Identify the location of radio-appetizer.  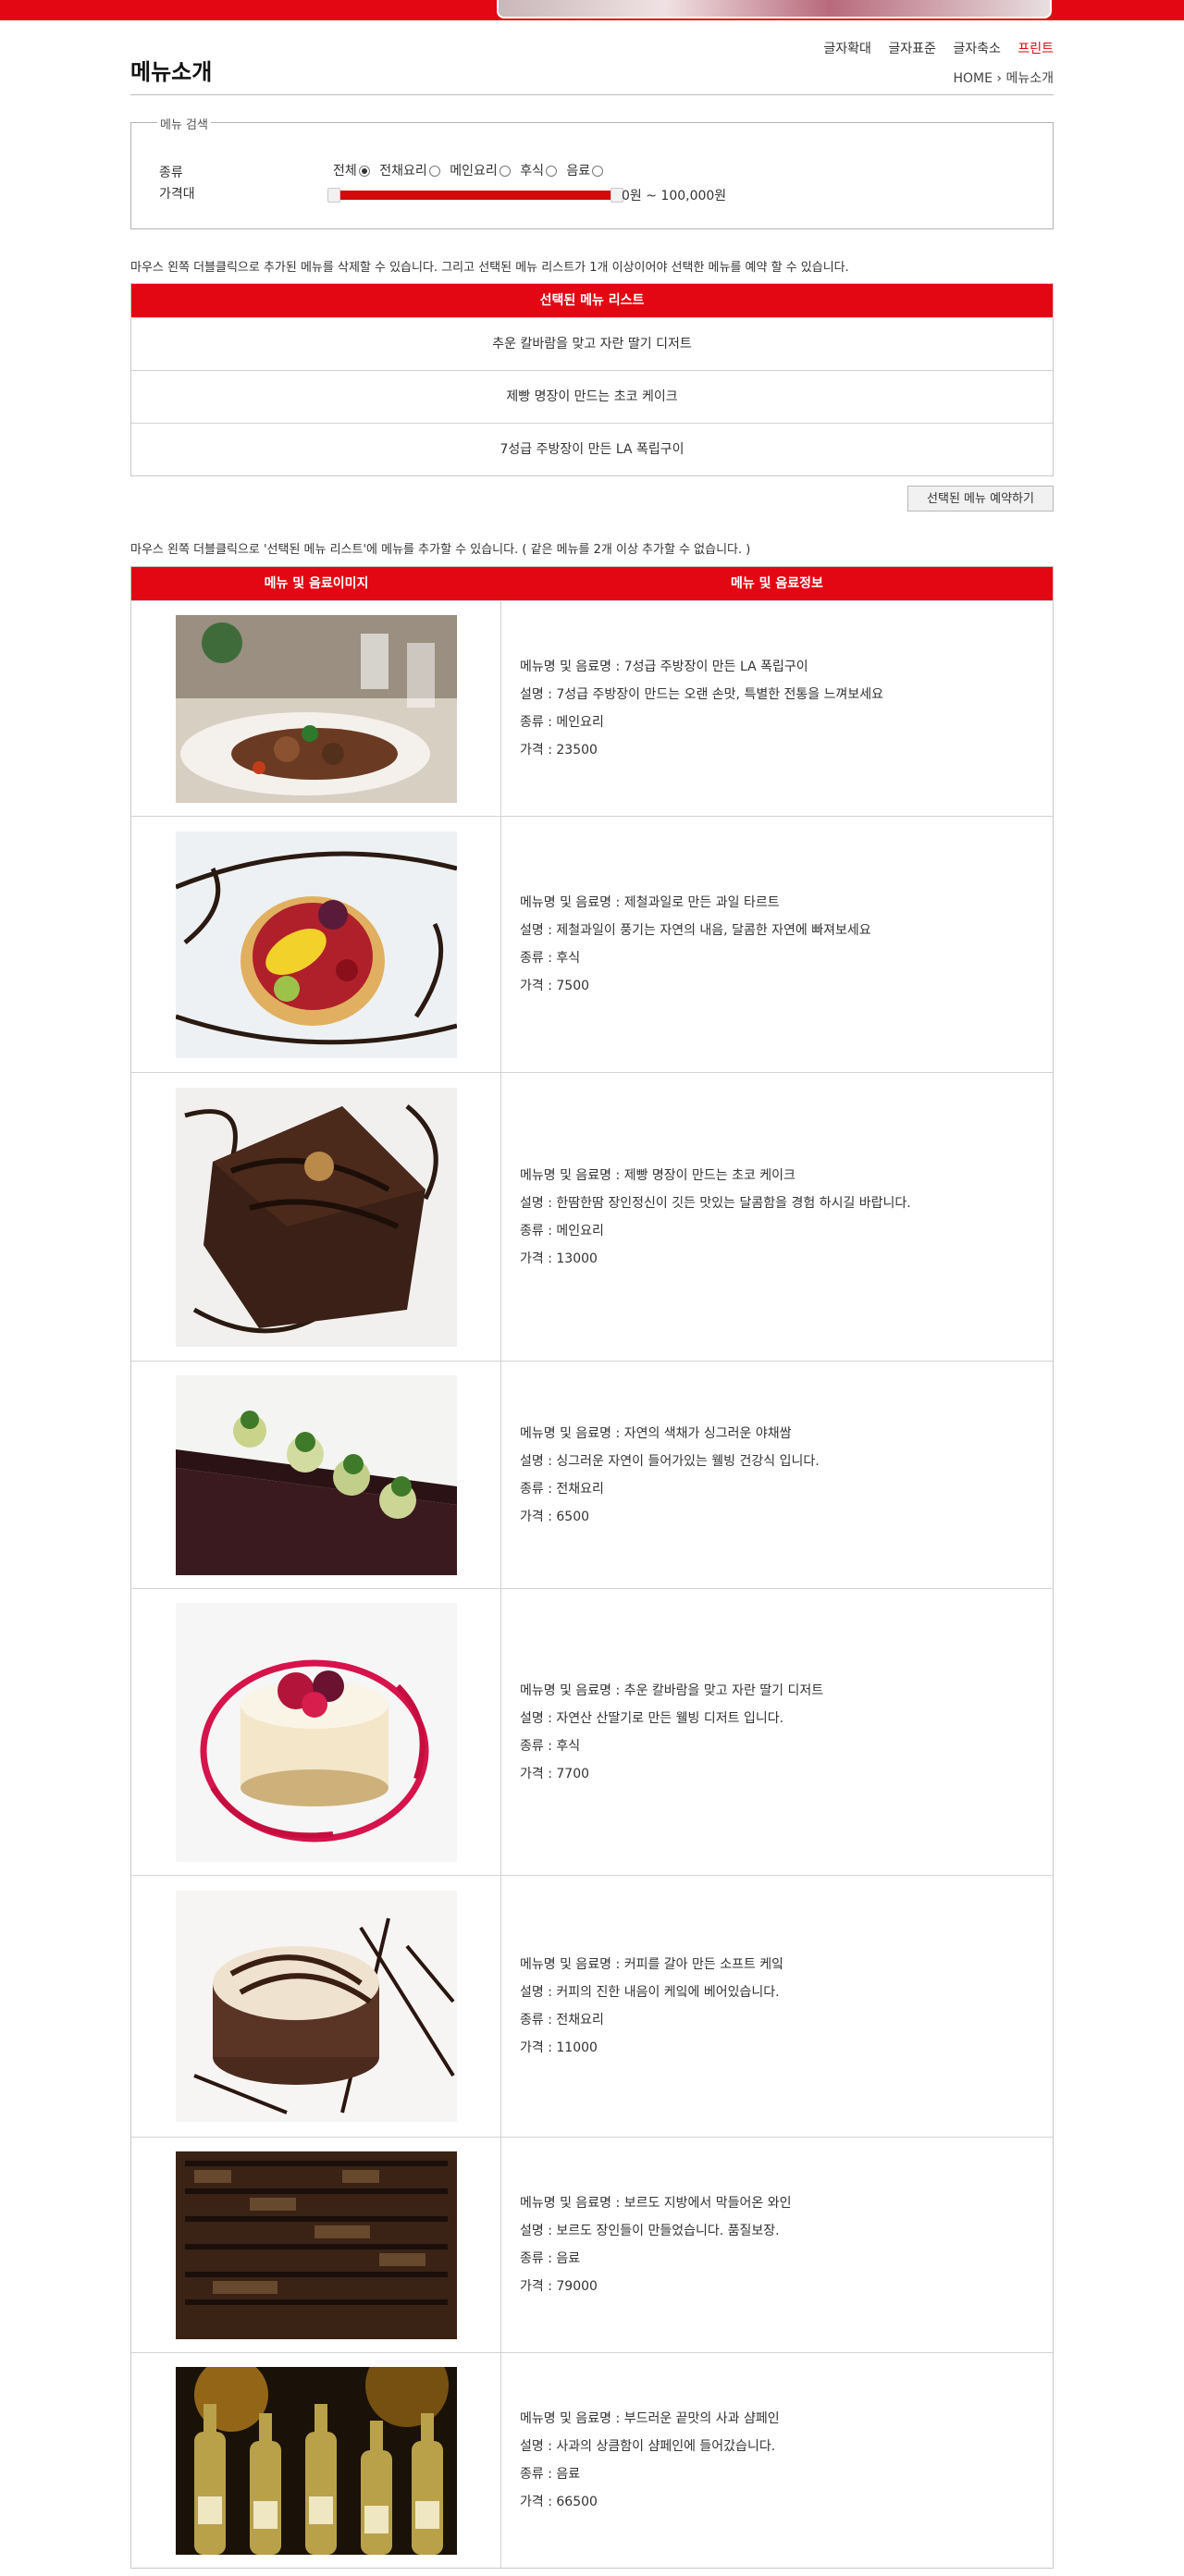
(434, 171).